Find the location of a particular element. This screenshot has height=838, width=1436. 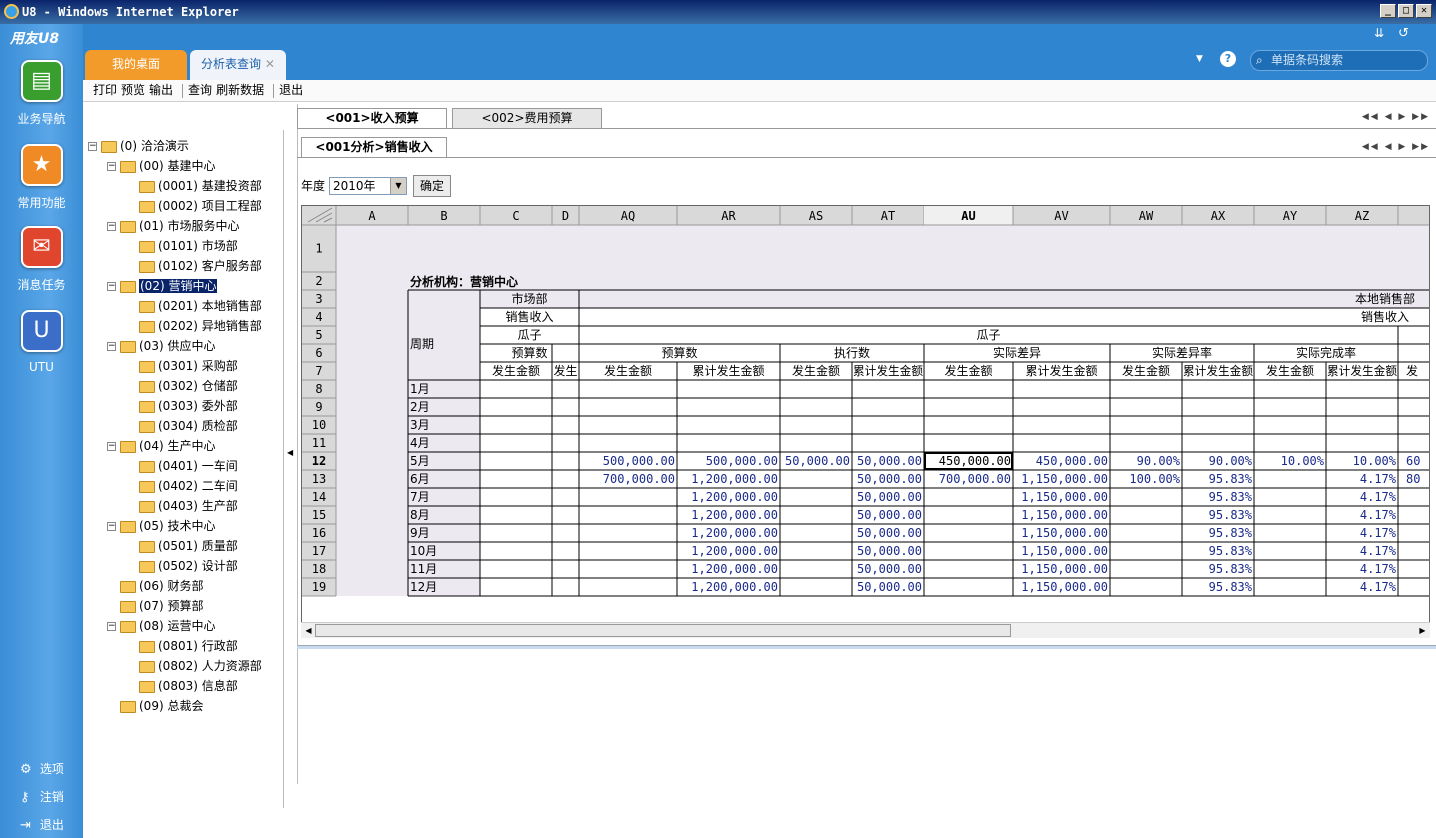

sidebar-item-messages: ✉ 消息任务 is located at coordinates (41, 259).